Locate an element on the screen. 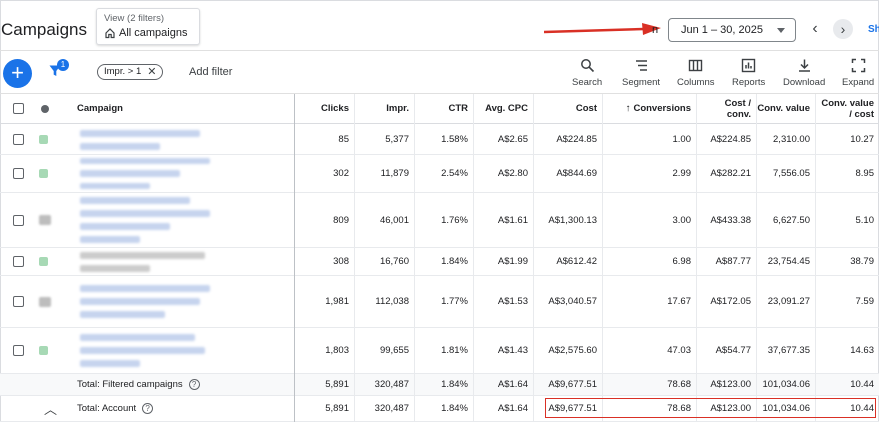 This screenshot has height=422, width=879. col-header-cost-per-conv: Cost / conv. is located at coordinates (726, 108).